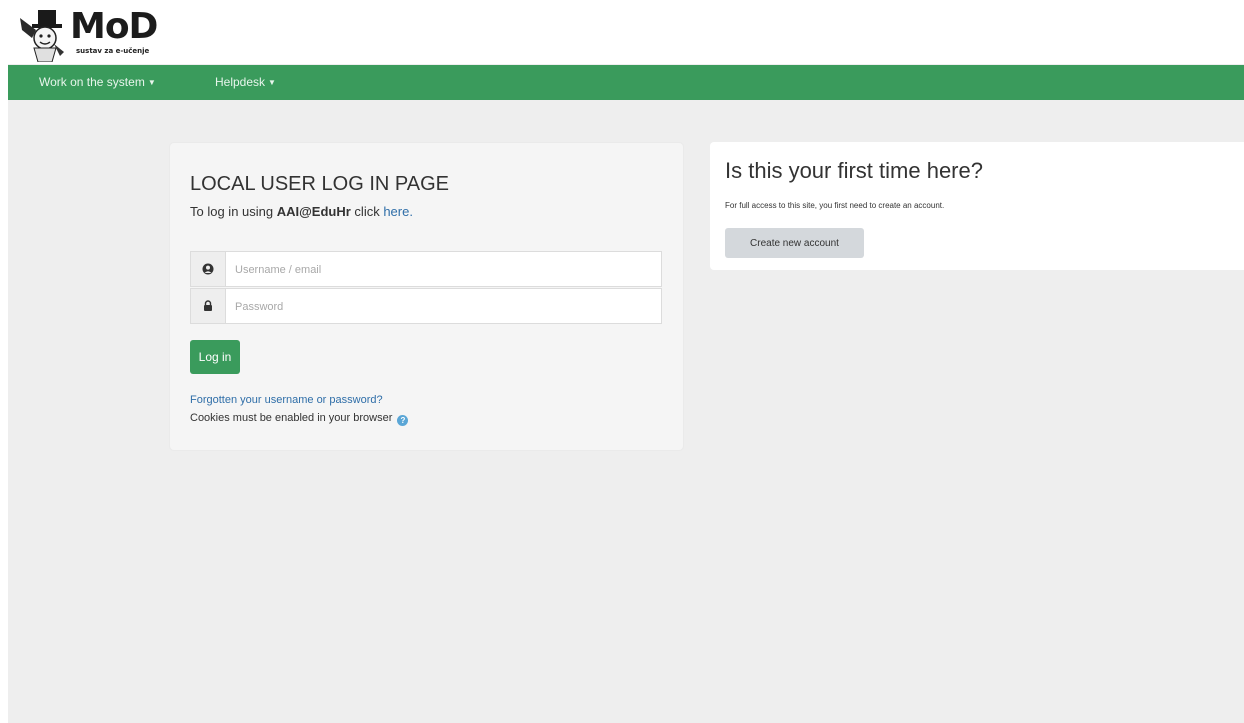 This screenshot has width=1244, height=723. Describe the element at coordinates (291, 418) in the screenshot. I see `cookies-notice-text: Cookies must be enabled in your browser` at that location.